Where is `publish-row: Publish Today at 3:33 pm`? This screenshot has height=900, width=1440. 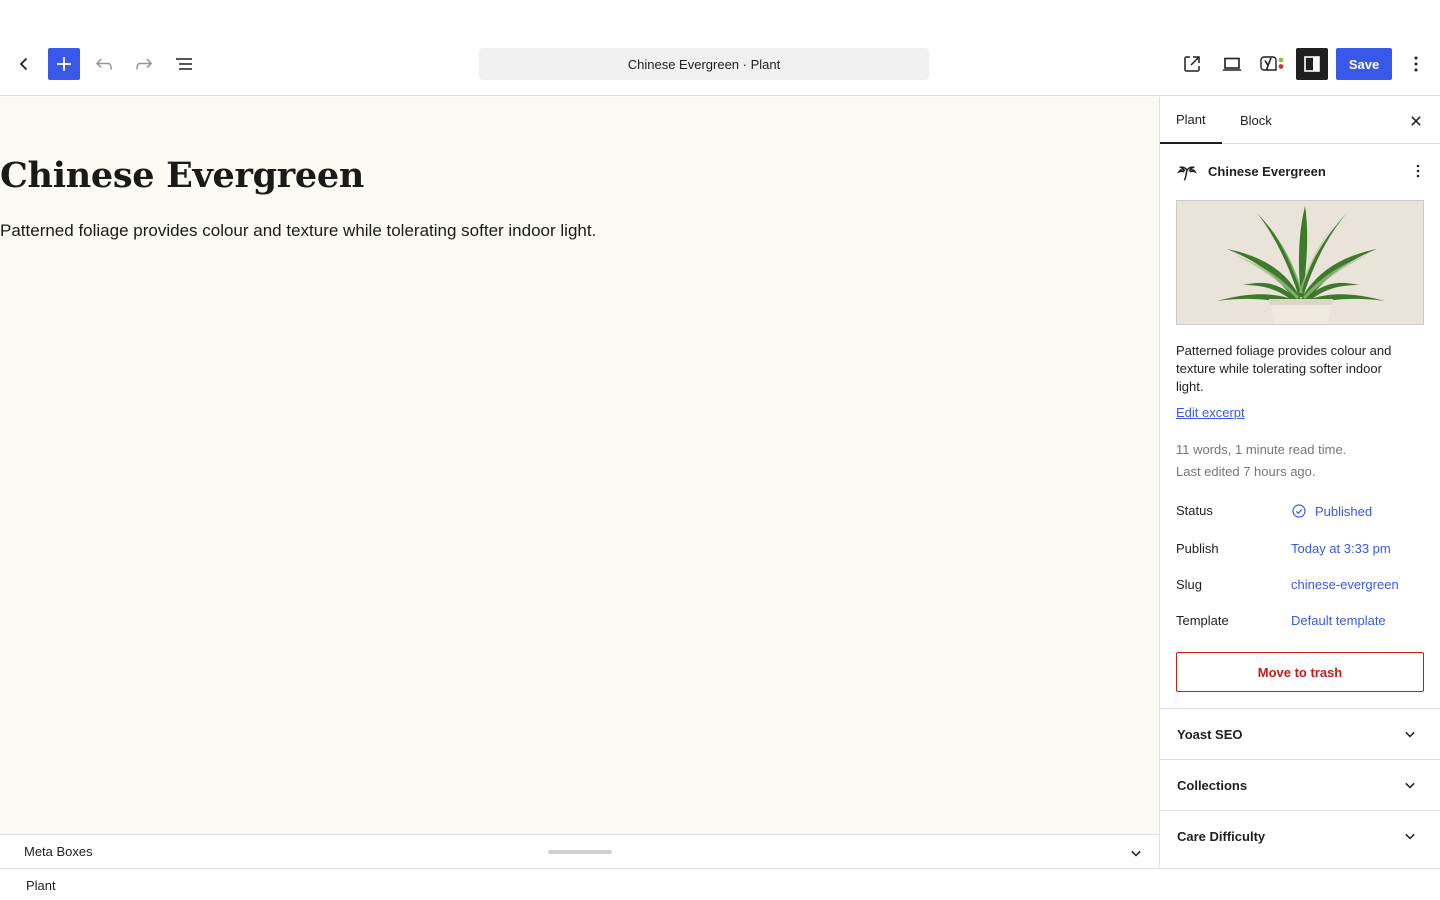
publish-row: Publish Today at 3:33 pm is located at coordinates (1301, 549).